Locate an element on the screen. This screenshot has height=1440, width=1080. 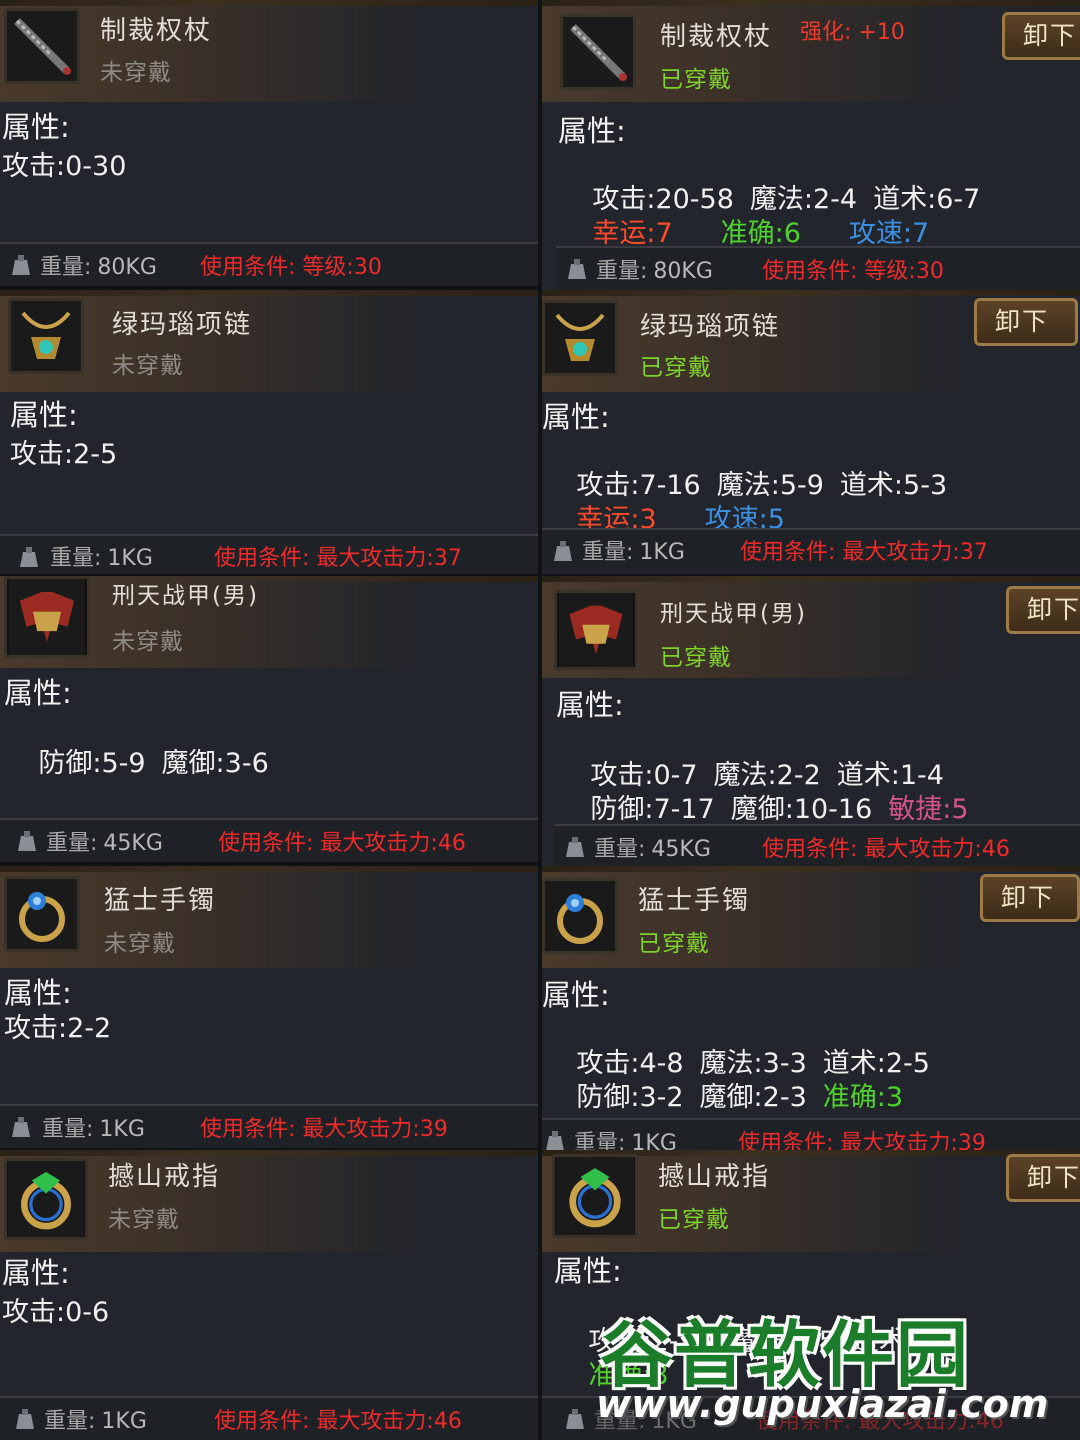
attr-line: 防御:5-9 魔御:3-6 is located at coordinates (144, 760).